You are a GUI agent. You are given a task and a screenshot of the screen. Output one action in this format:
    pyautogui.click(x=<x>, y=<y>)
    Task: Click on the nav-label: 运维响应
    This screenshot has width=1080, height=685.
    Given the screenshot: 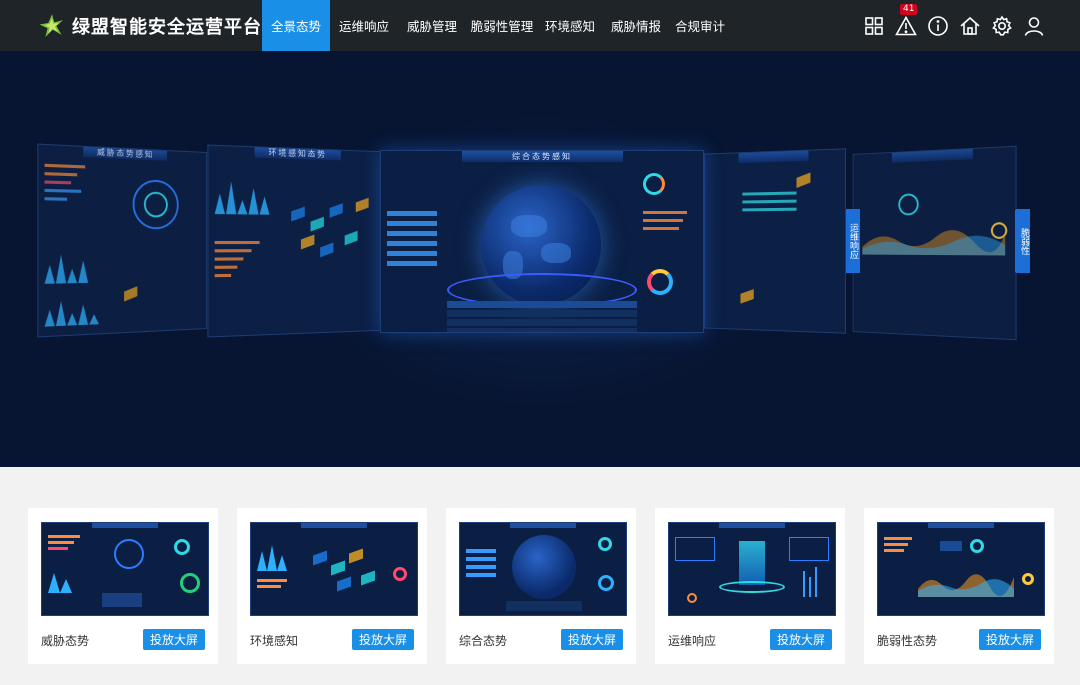 What is the action you would take?
    pyautogui.click(x=363, y=26)
    